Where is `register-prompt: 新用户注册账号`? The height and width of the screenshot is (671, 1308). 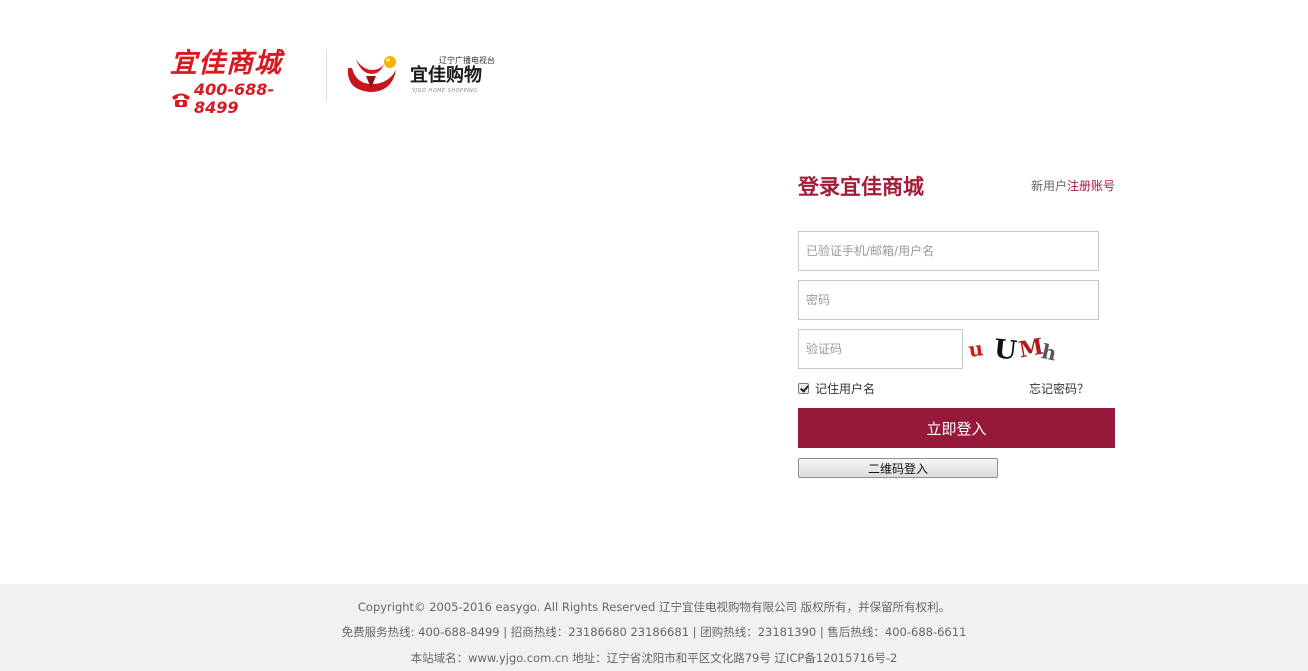
register-prompt: 新用户注册账号 is located at coordinates (1073, 186).